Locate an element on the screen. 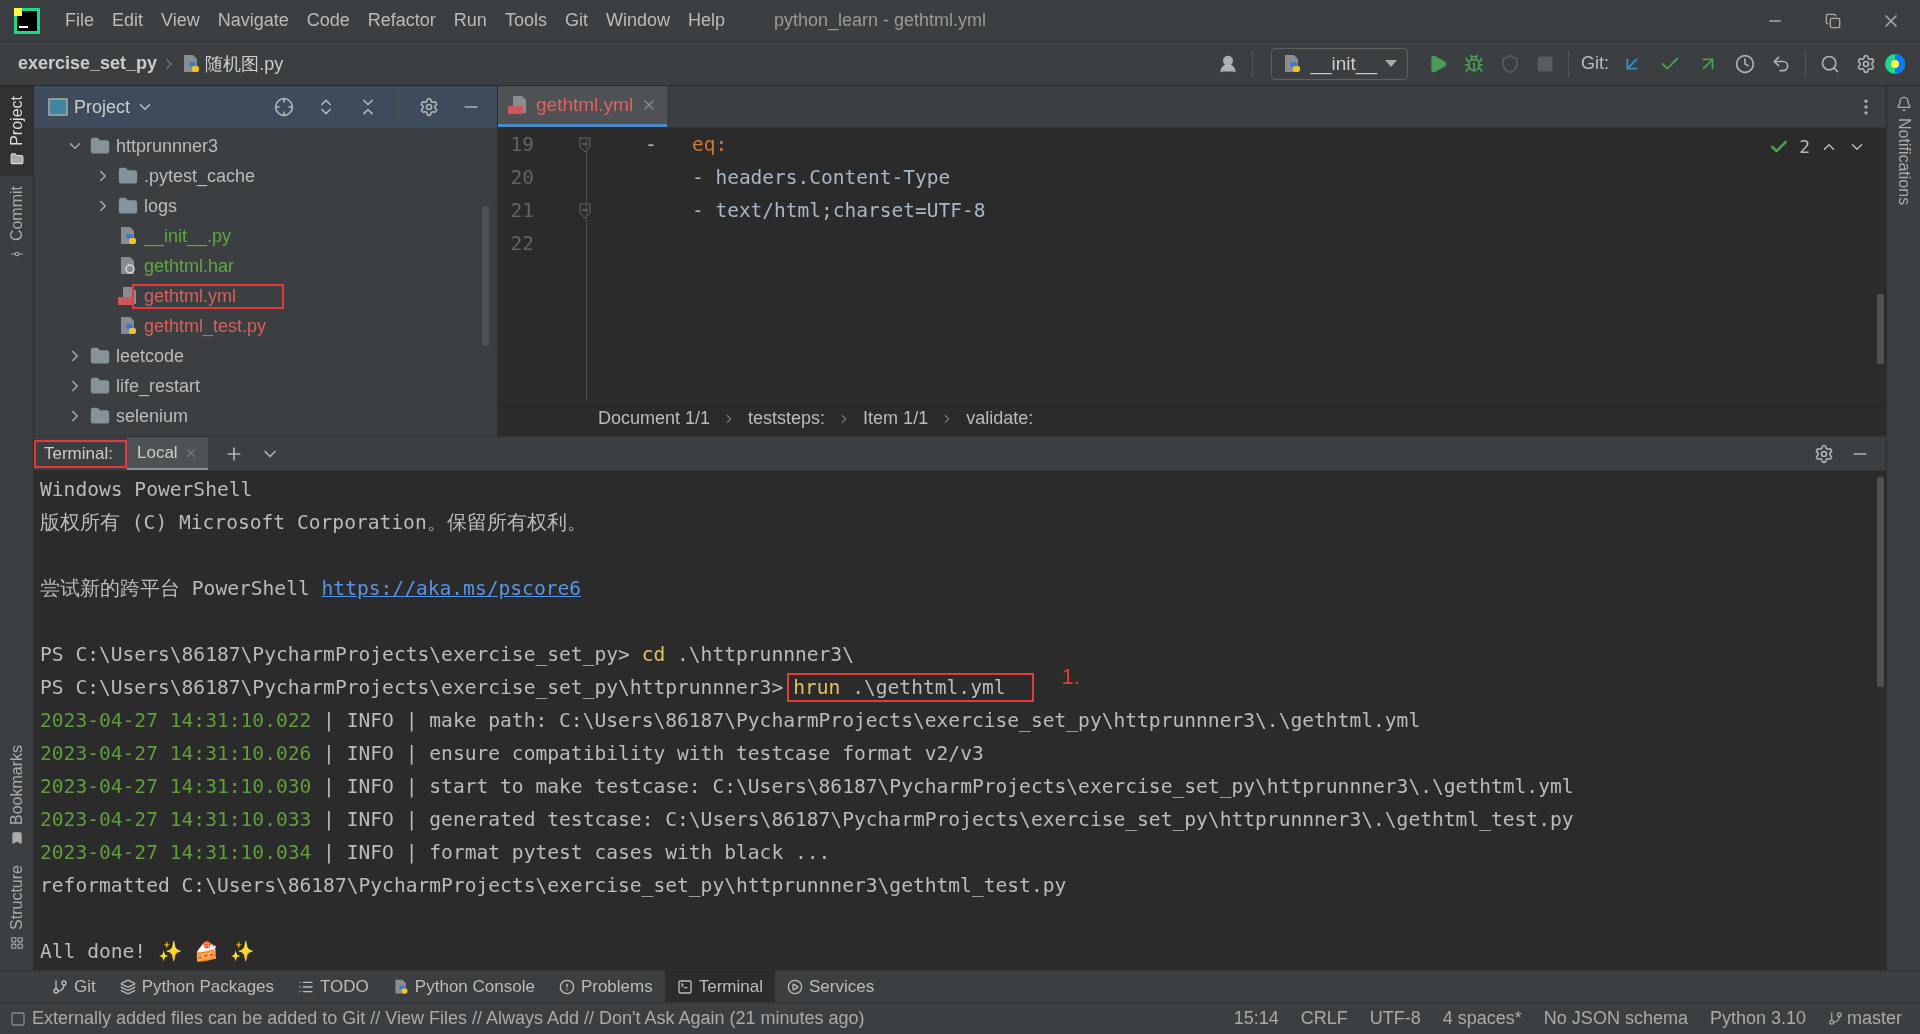 The width and height of the screenshot is (1920, 1034). command-text: cd is located at coordinates (653, 654).